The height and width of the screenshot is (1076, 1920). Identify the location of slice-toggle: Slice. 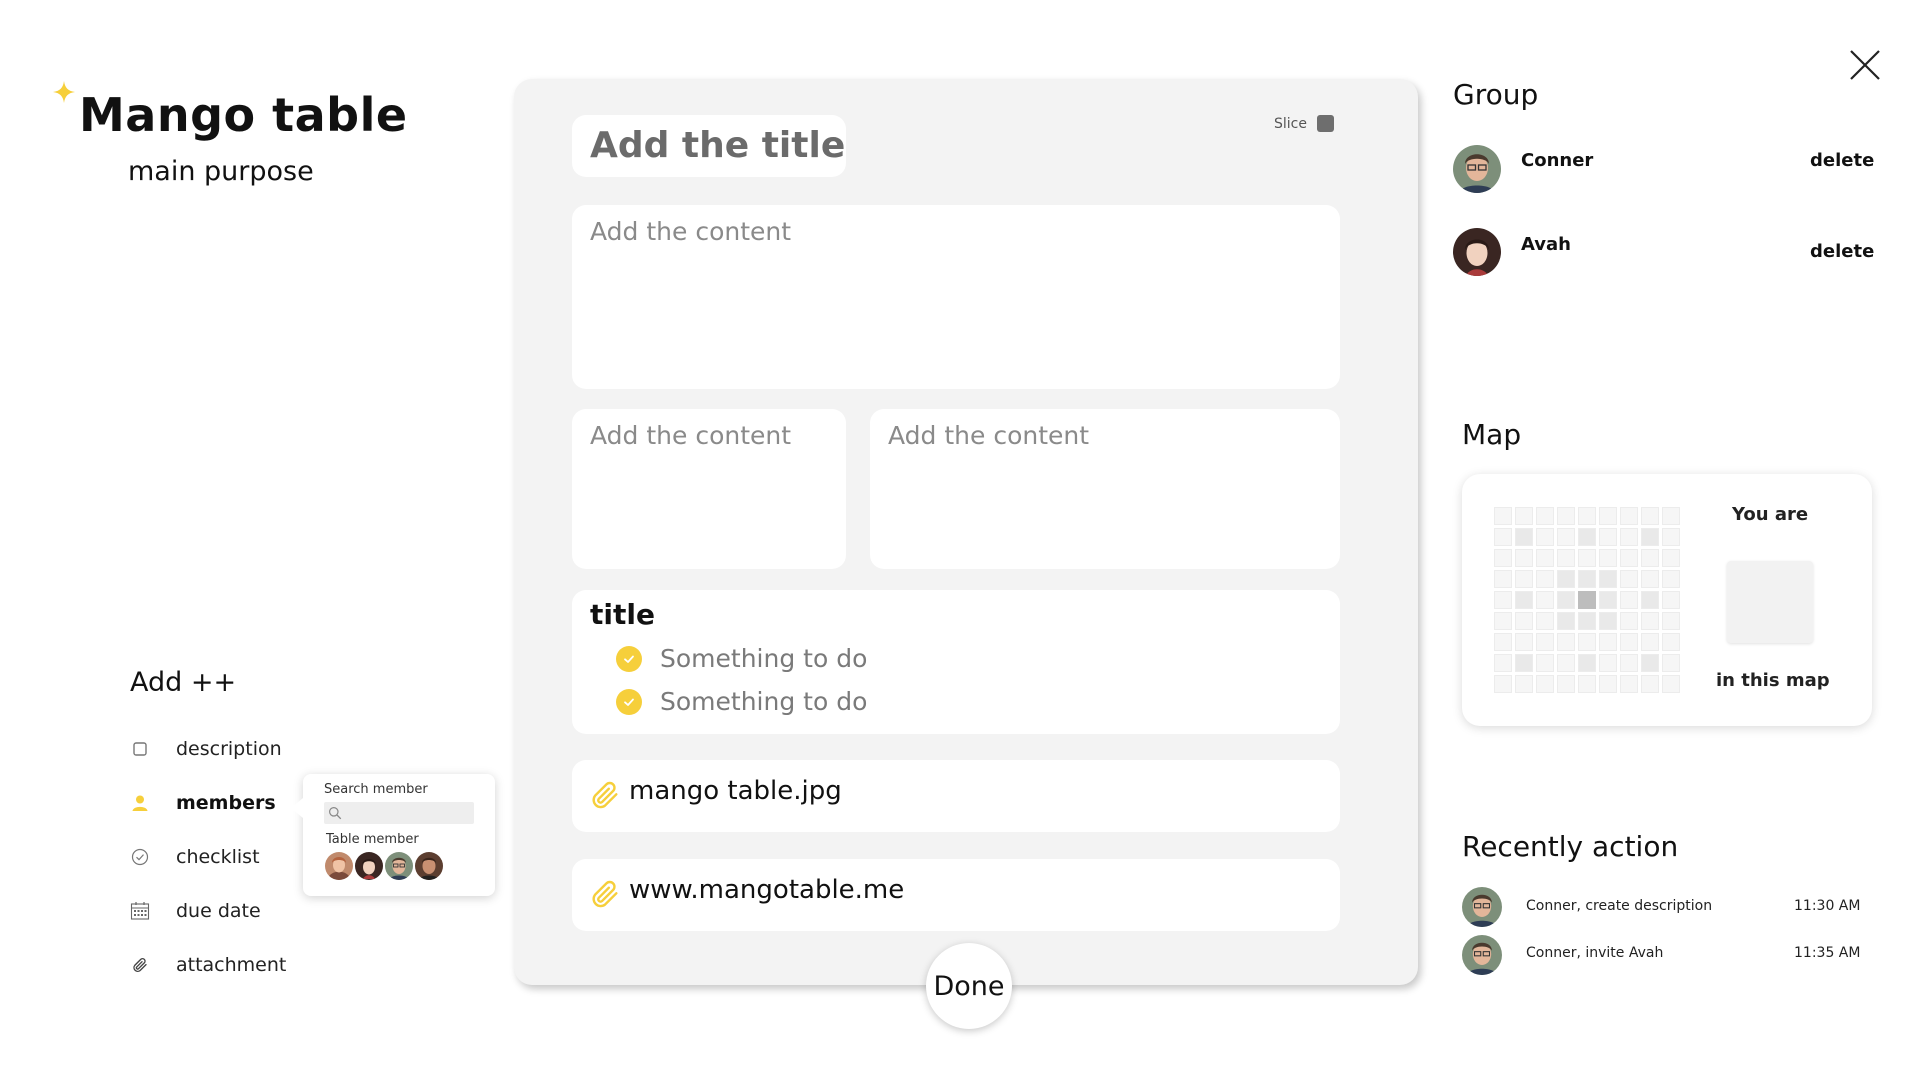
(1304, 123).